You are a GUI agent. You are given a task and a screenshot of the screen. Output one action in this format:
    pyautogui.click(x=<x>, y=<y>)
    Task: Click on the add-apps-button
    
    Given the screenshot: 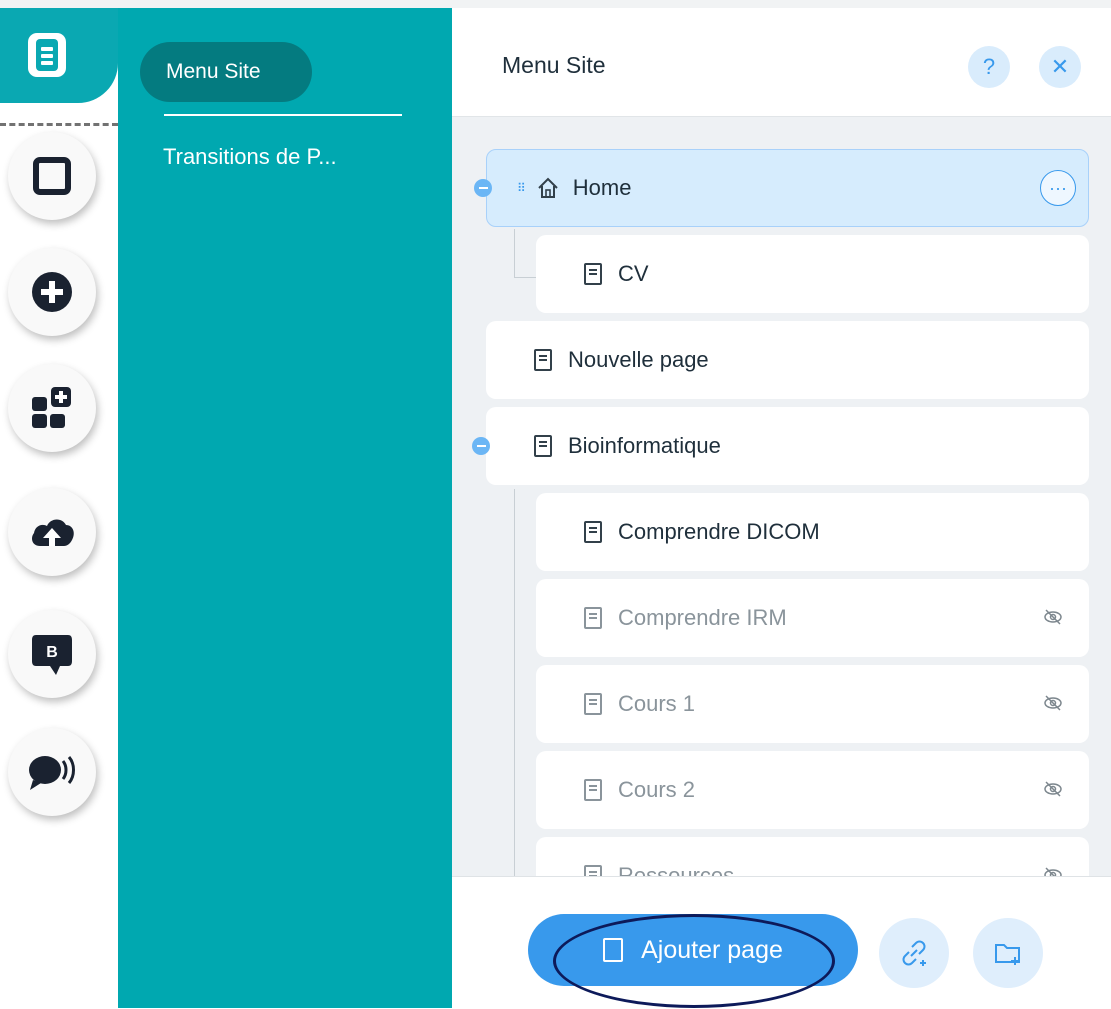 What is the action you would take?
    pyautogui.click(x=52, y=408)
    